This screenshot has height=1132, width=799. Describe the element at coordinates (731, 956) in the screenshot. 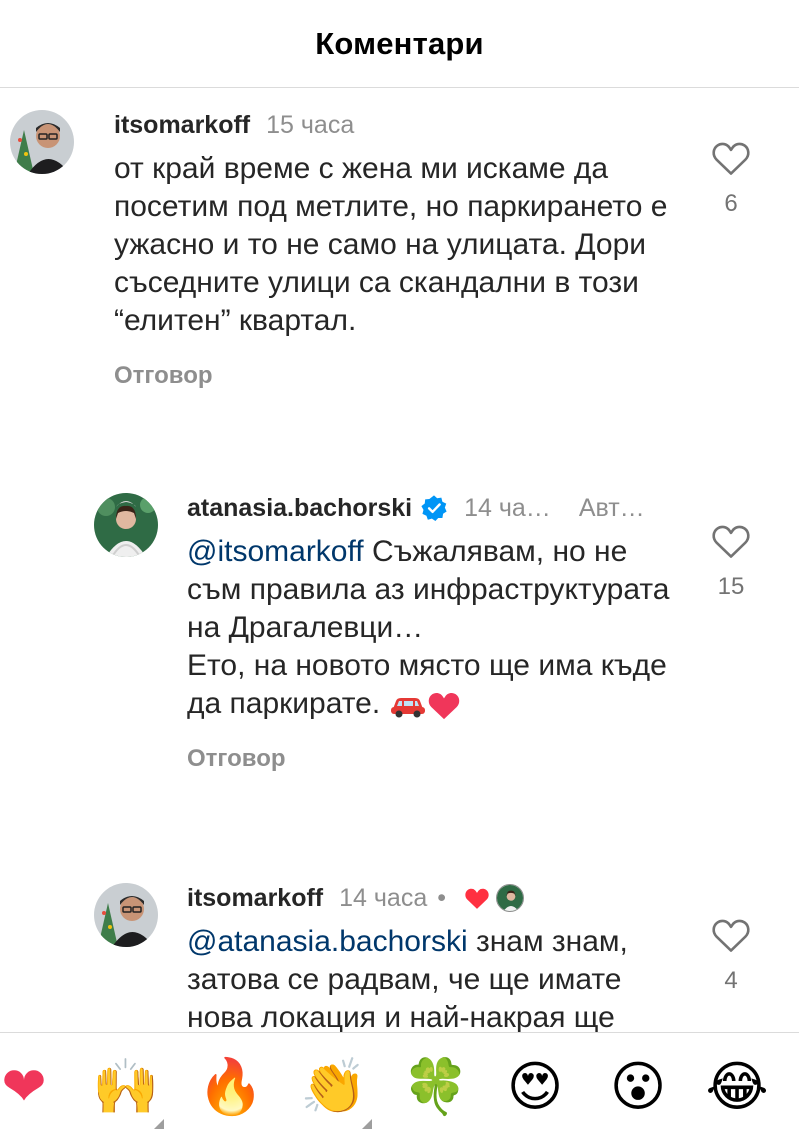

I see `comment-like: 4` at that location.